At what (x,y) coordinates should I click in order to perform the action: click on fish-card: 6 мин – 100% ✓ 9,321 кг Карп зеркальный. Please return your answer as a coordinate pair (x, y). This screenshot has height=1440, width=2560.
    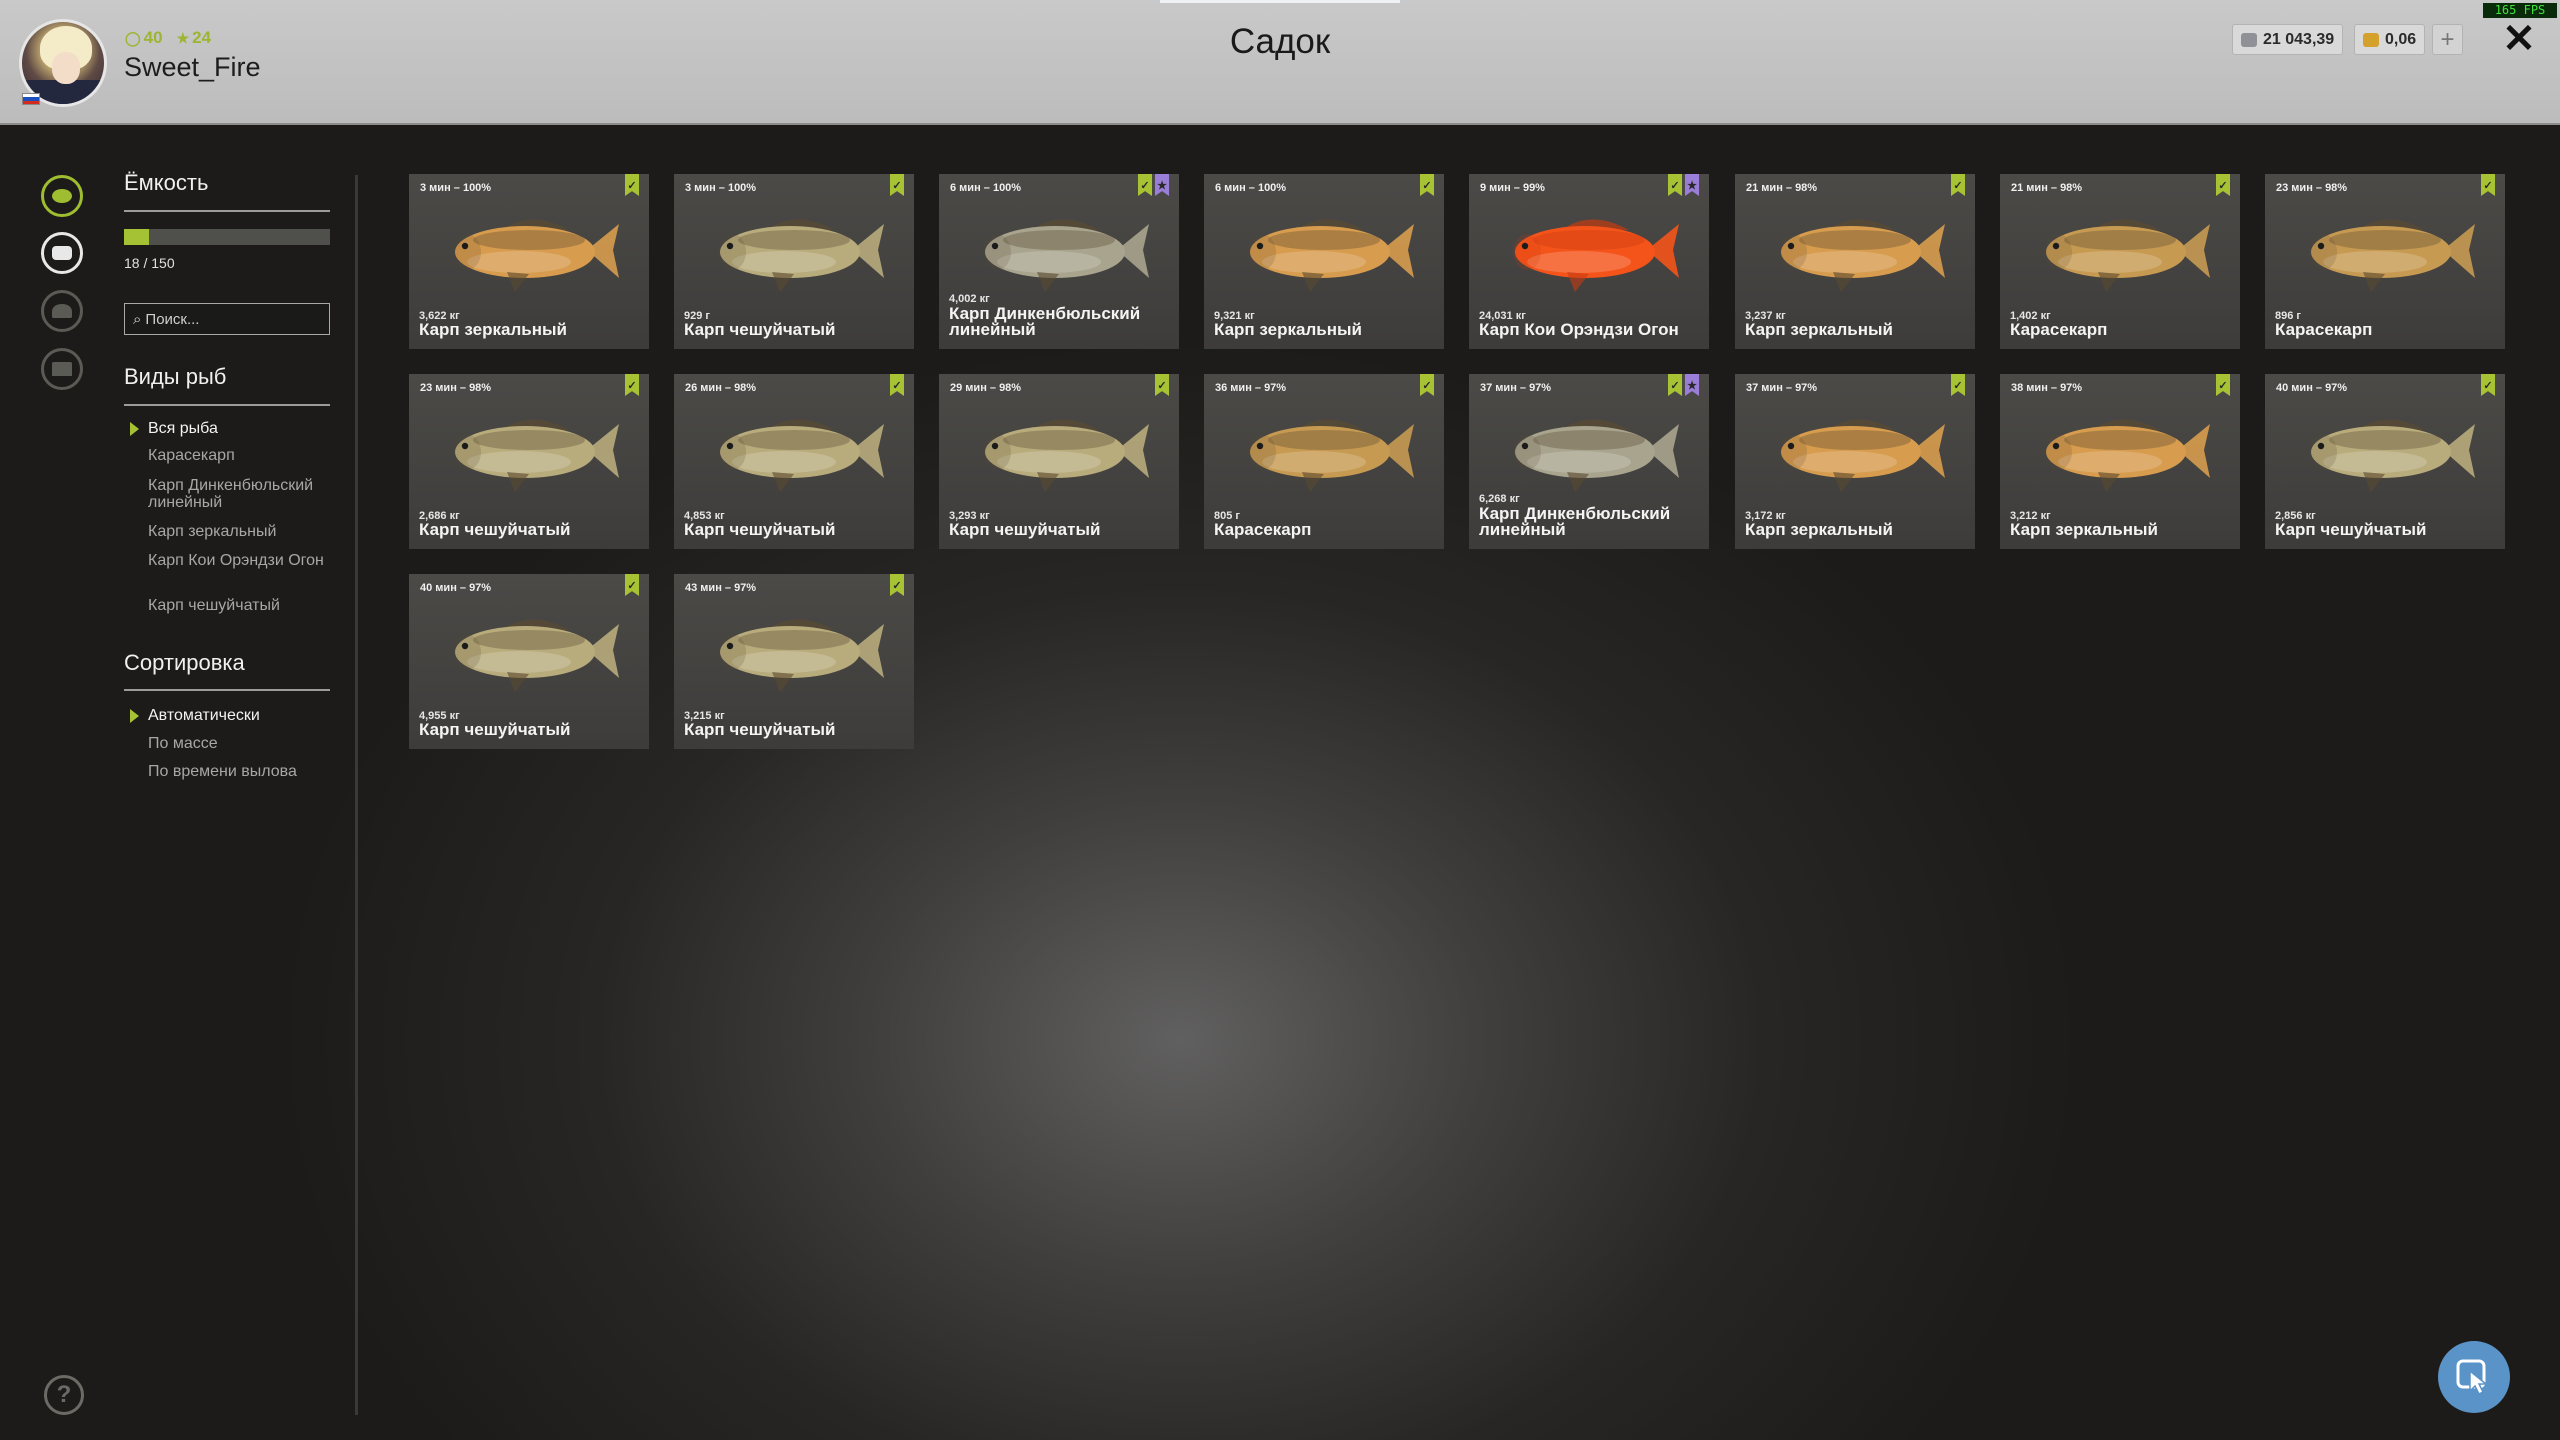
    Looking at the image, I should click on (1324, 261).